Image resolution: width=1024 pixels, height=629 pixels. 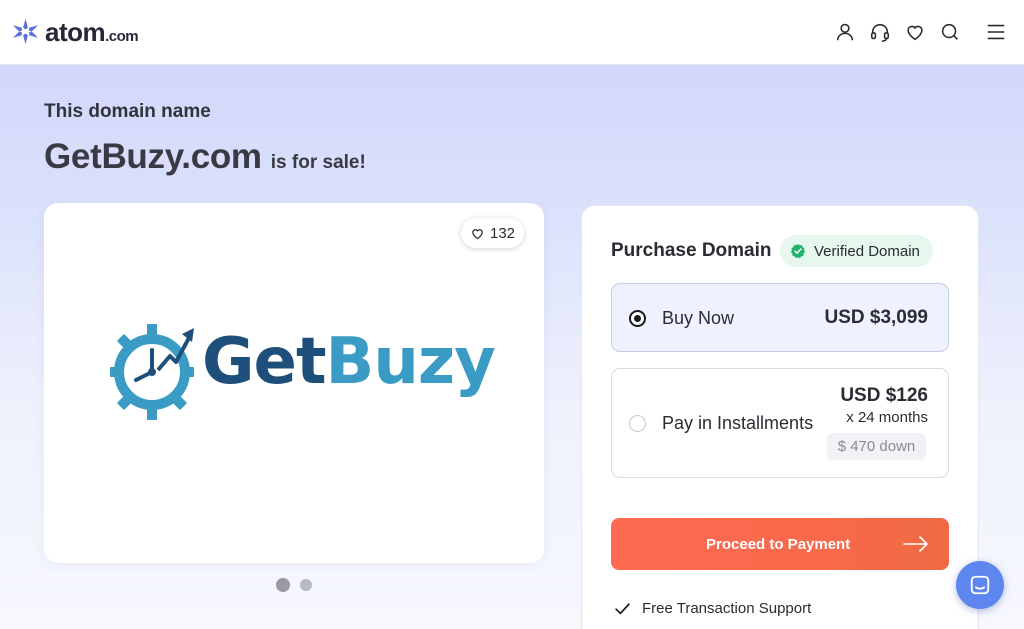 I want to click on proceed-label: Proceed to Payment, so click(x=778, y=544).